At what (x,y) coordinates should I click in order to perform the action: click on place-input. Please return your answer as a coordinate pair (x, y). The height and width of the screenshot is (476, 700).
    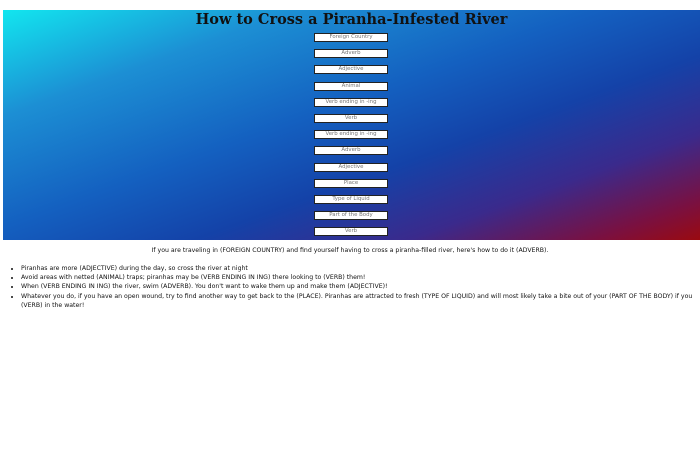
    Looking at the image, I should click on (351, 183).